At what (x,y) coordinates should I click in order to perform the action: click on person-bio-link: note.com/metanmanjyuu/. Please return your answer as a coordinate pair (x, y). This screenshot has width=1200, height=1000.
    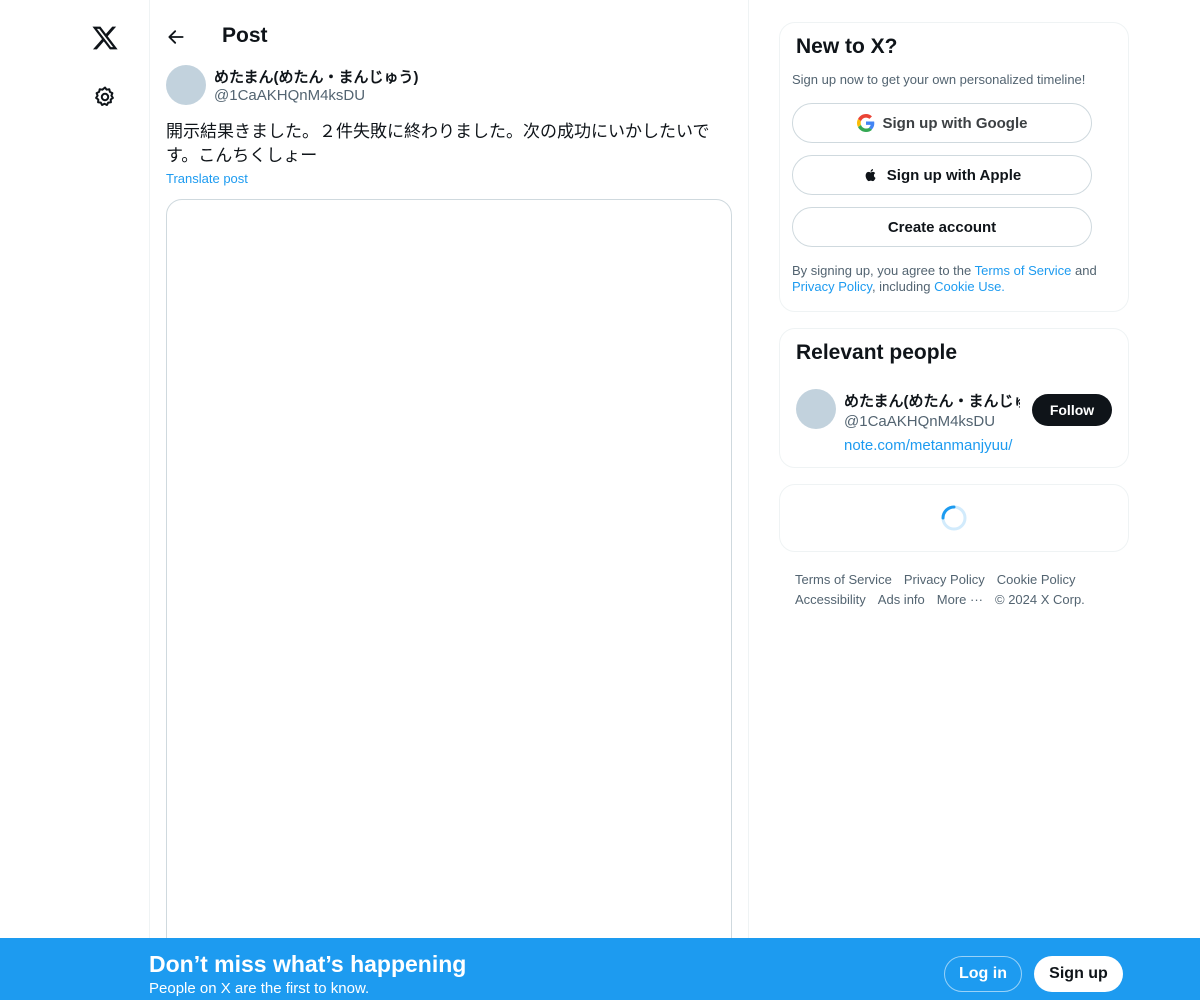
    Looking at the image, I should click on (928, 445).